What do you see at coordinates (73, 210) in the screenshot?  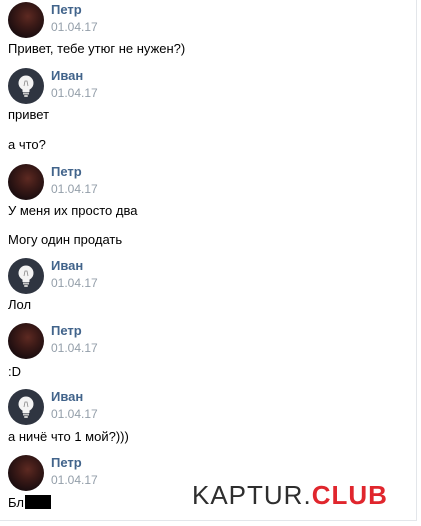 I see `message-text: У меня их просто два` at bounding box center [73, 210].